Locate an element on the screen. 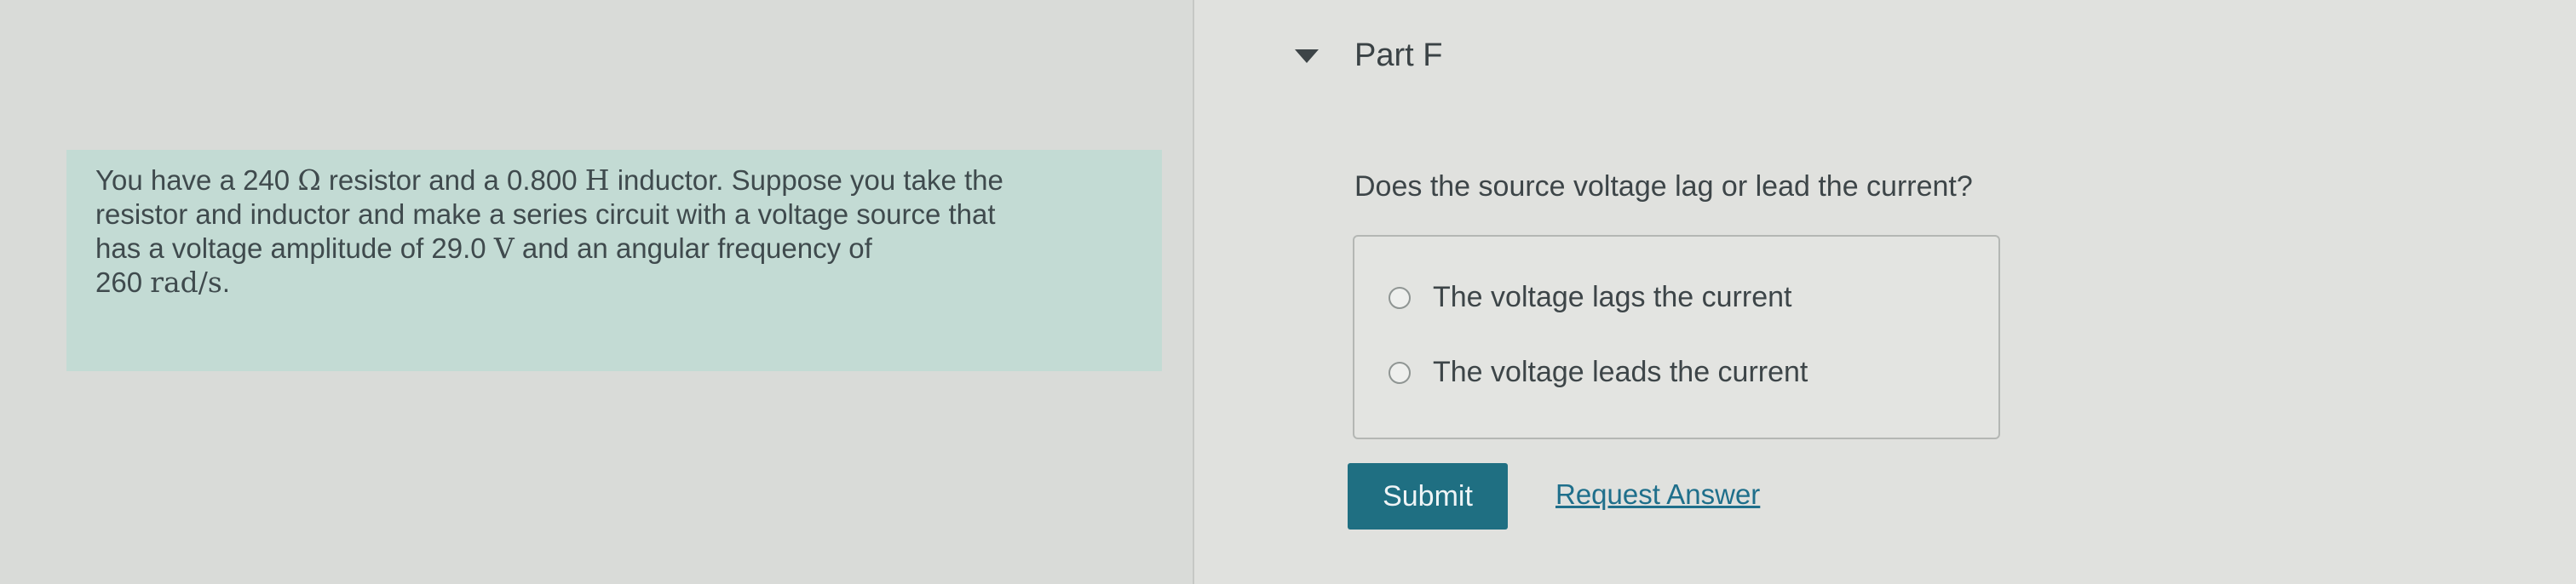  problem-text-3a: has a voltage amplitude of 29.0 is located at coordinates (295, 248).